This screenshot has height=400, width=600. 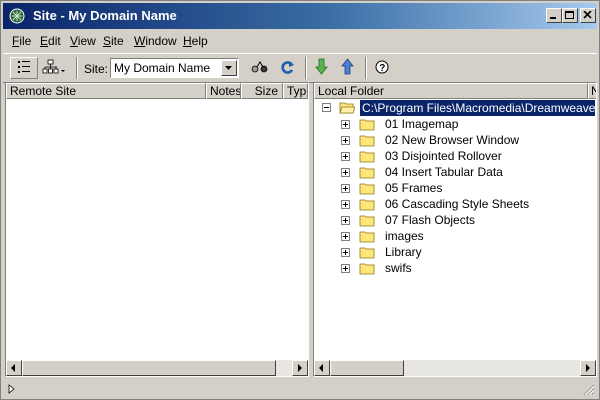 I want to click on expand-arrow-icon, so click(x=12, y=389).